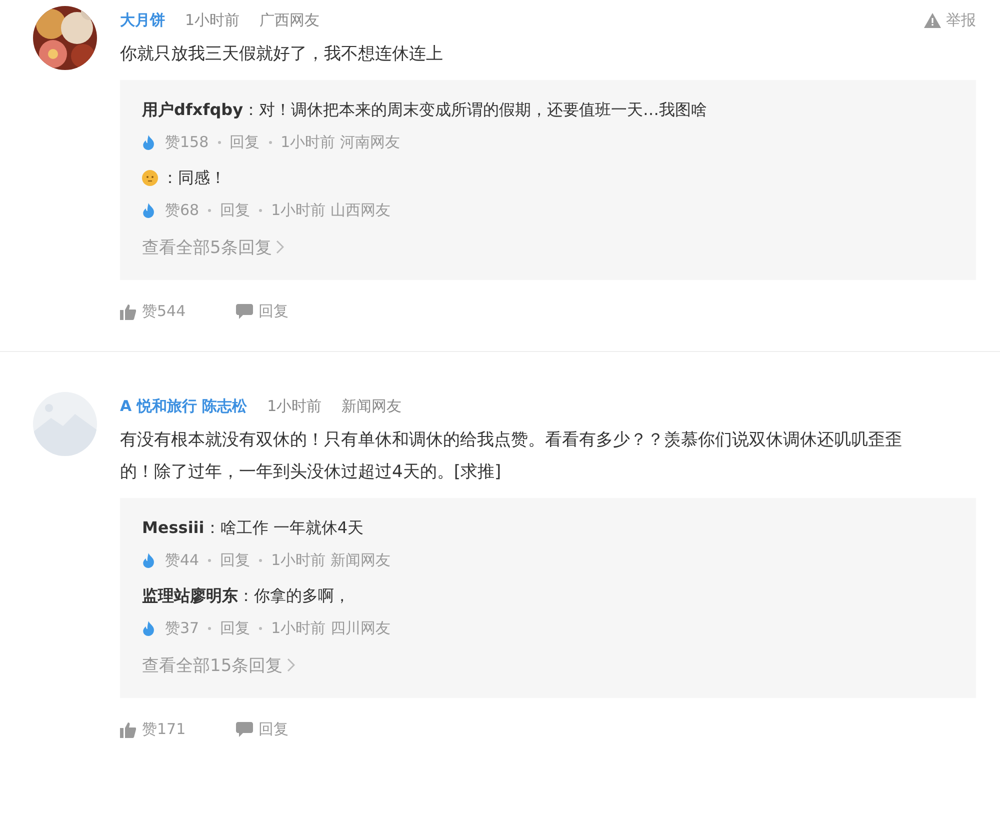 The width and height of the screenshot is (1000, 838). I want to click on comment-location: 广西网友, so click(290, 20).